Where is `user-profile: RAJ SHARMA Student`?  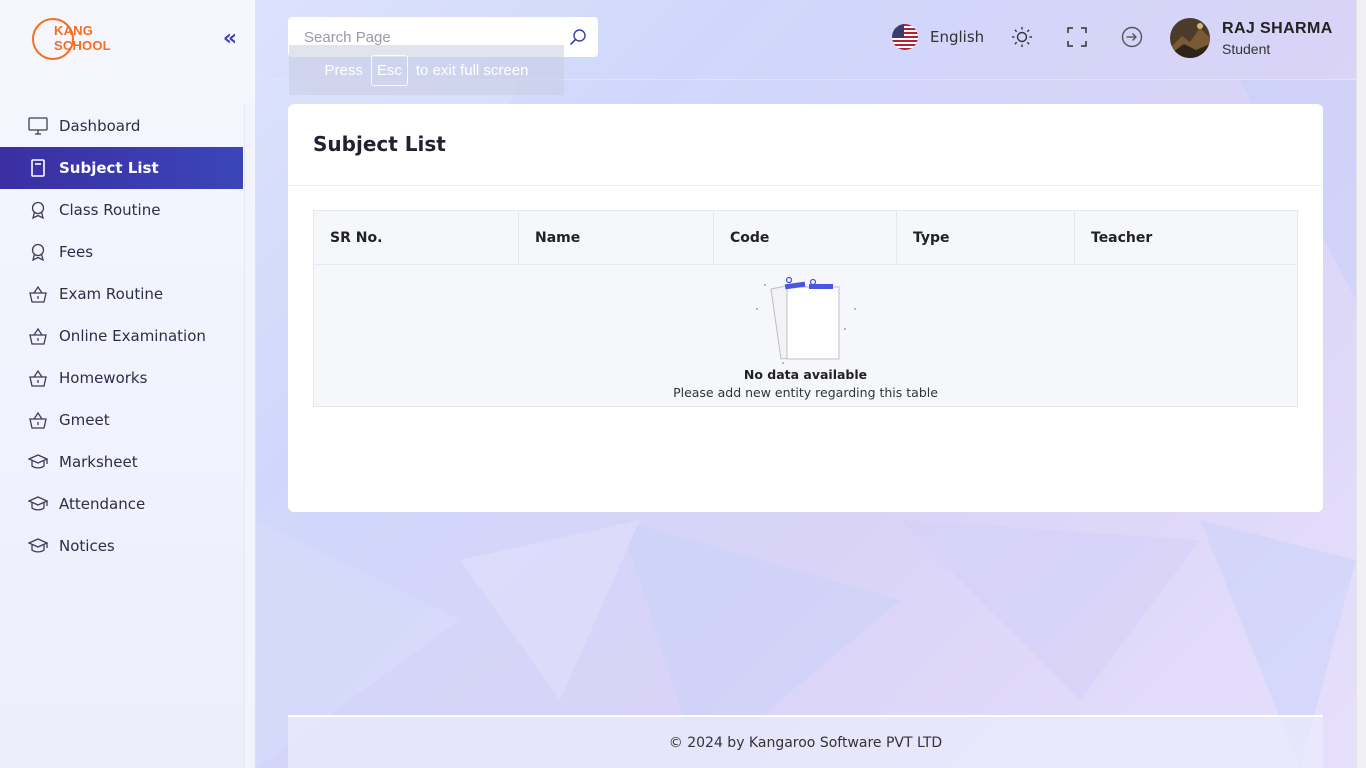 user-profile: RAJ SHARMA Student is located at coordinates (1251, 38).